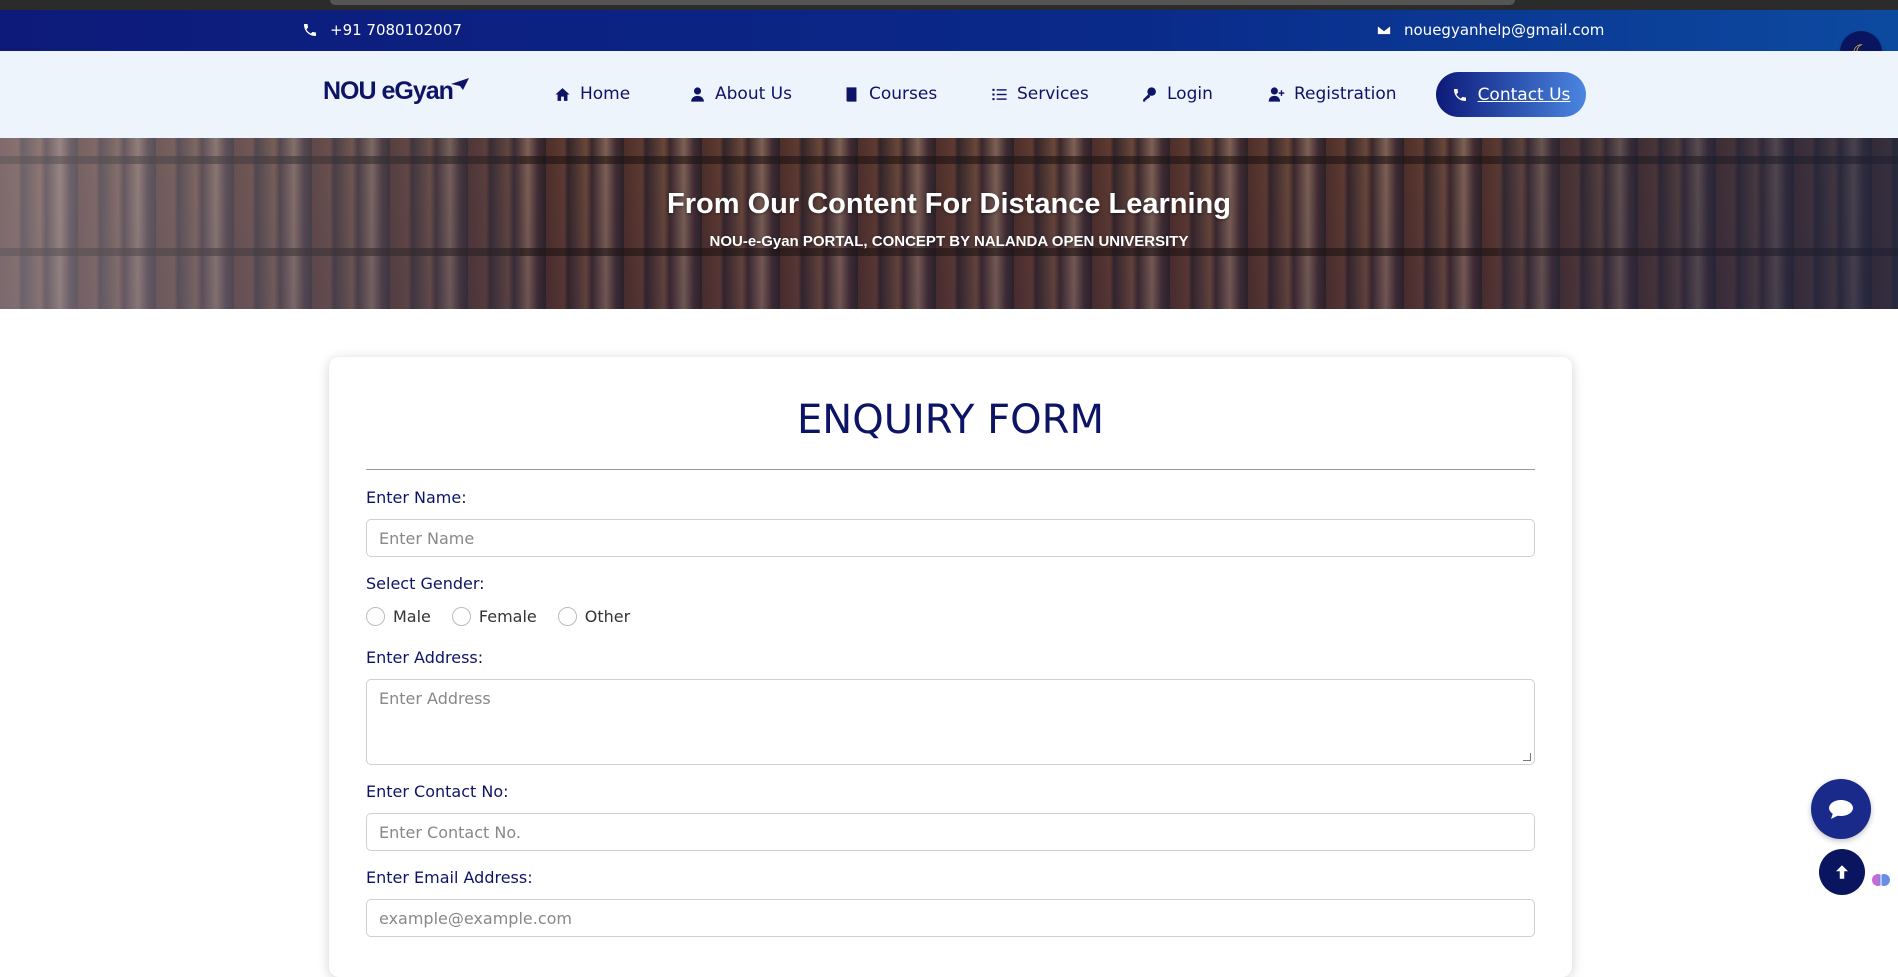 This screenshot has height=977, width=1898. What do you see at coordinates (949, 30) in the screenshot?
I see `top-contact-bar: +91 7080102007 nouegyanhelp@gmail.com` at bounding box center [949, 30].